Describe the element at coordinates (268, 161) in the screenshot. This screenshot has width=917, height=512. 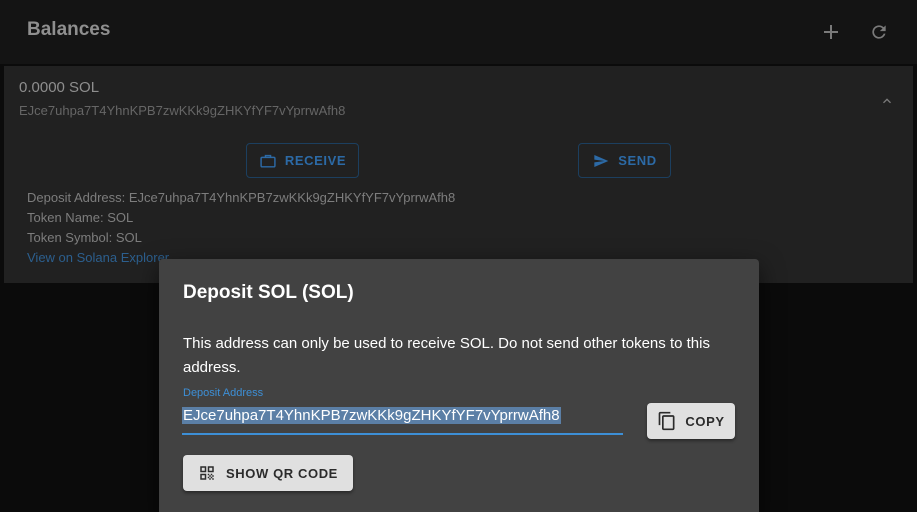
I see `briefcase-icon` at that location.